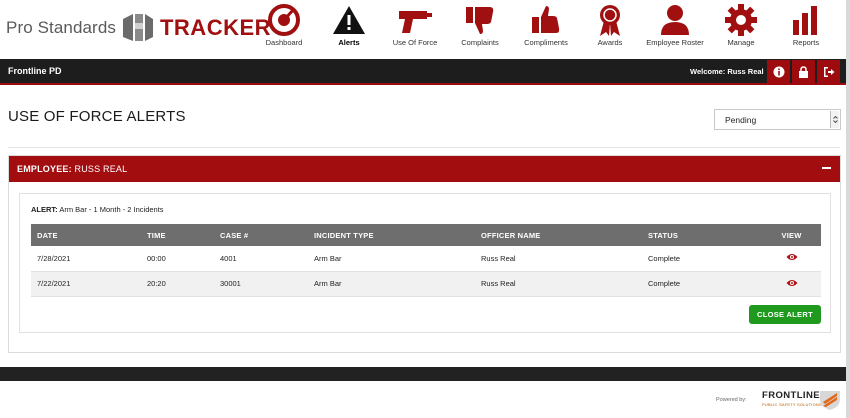 This screenshot has height=418, width=850. I want to click on column-header-date: DATE, so click(86, 235).